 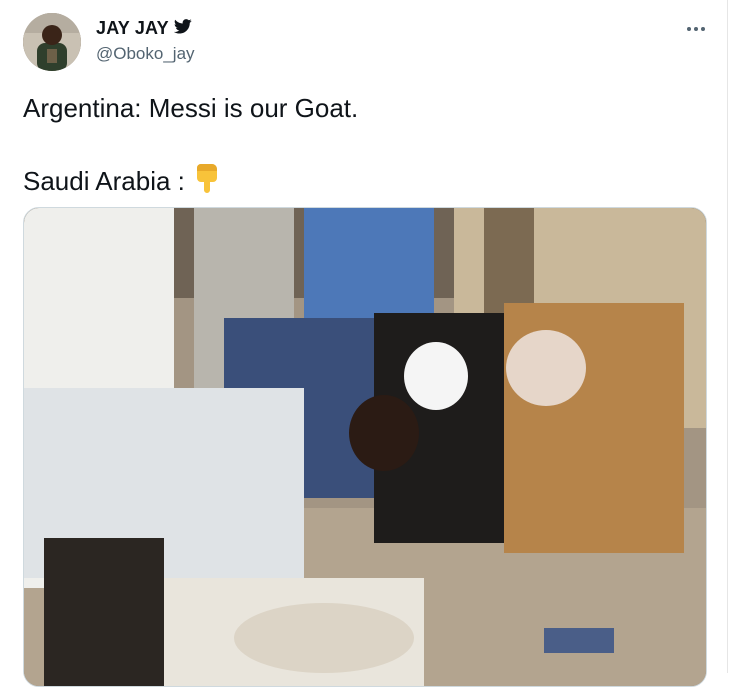 I want to click on author-handle: @Oboko_jay, so click(x=145, y=54).